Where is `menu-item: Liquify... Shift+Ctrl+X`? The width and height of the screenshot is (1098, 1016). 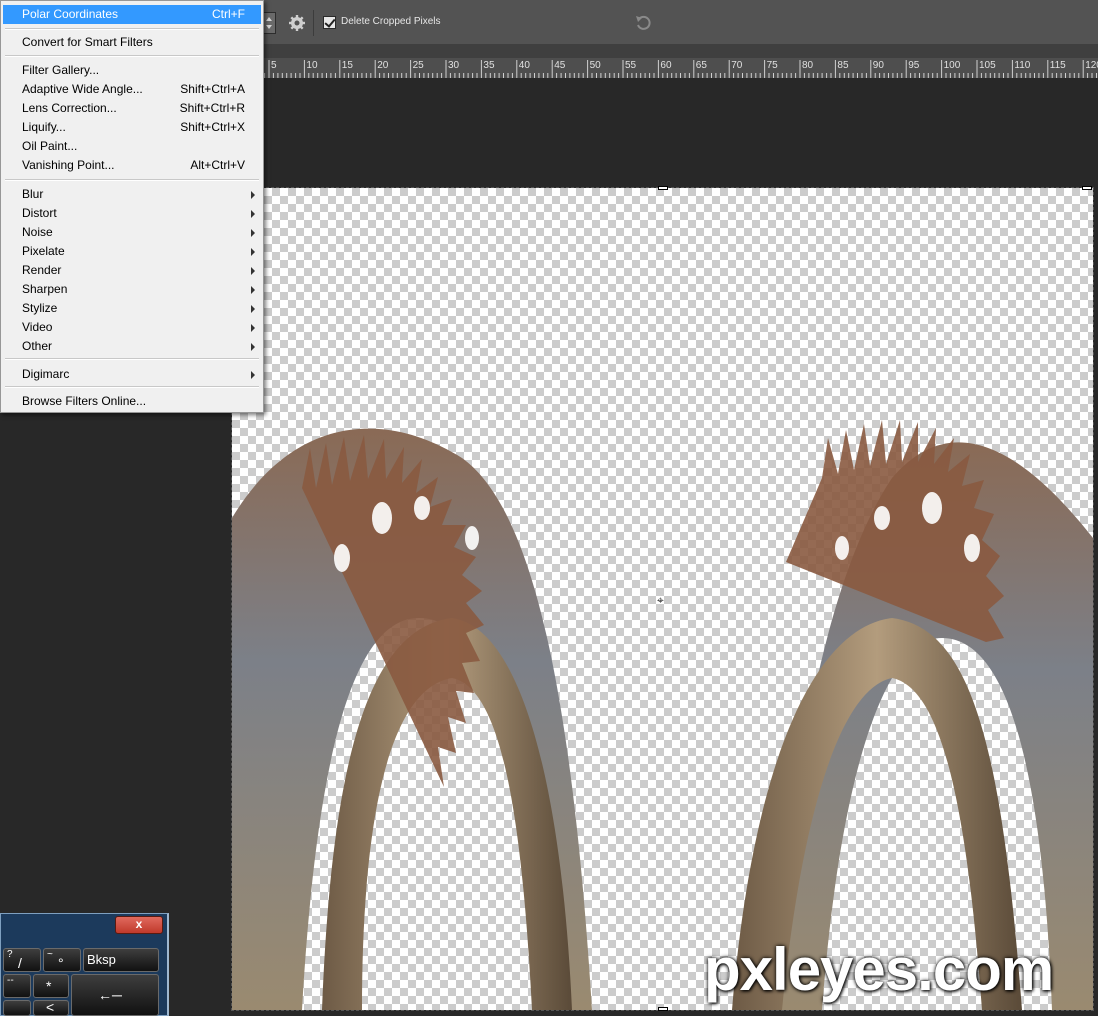 menu-item: Liquify... Shift+Ctrl+X is located at coordinates (132, 127).